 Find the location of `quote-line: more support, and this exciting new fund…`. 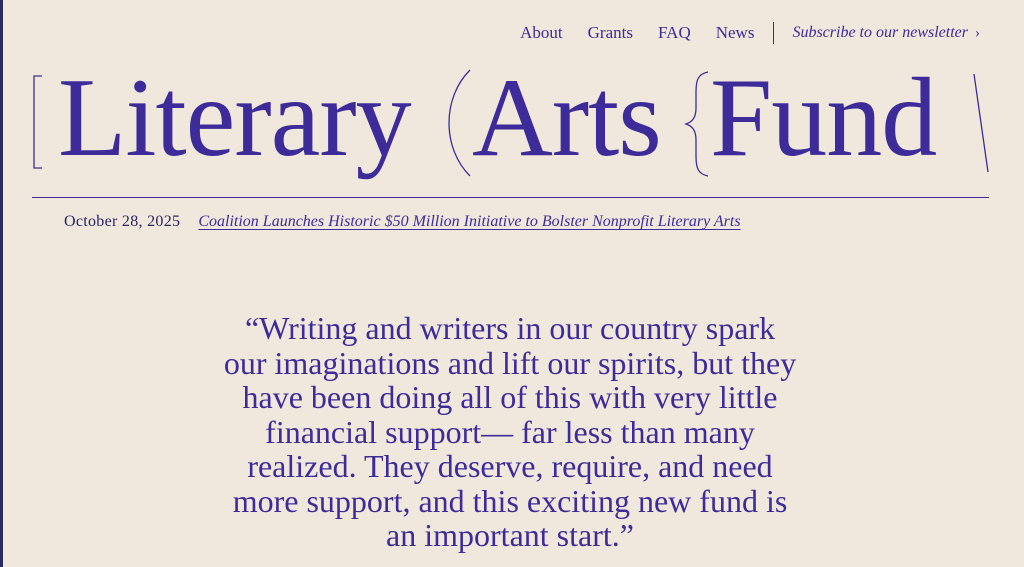

quote-line: more support, and this exciting new fund… is located at coordinates (510, 500).